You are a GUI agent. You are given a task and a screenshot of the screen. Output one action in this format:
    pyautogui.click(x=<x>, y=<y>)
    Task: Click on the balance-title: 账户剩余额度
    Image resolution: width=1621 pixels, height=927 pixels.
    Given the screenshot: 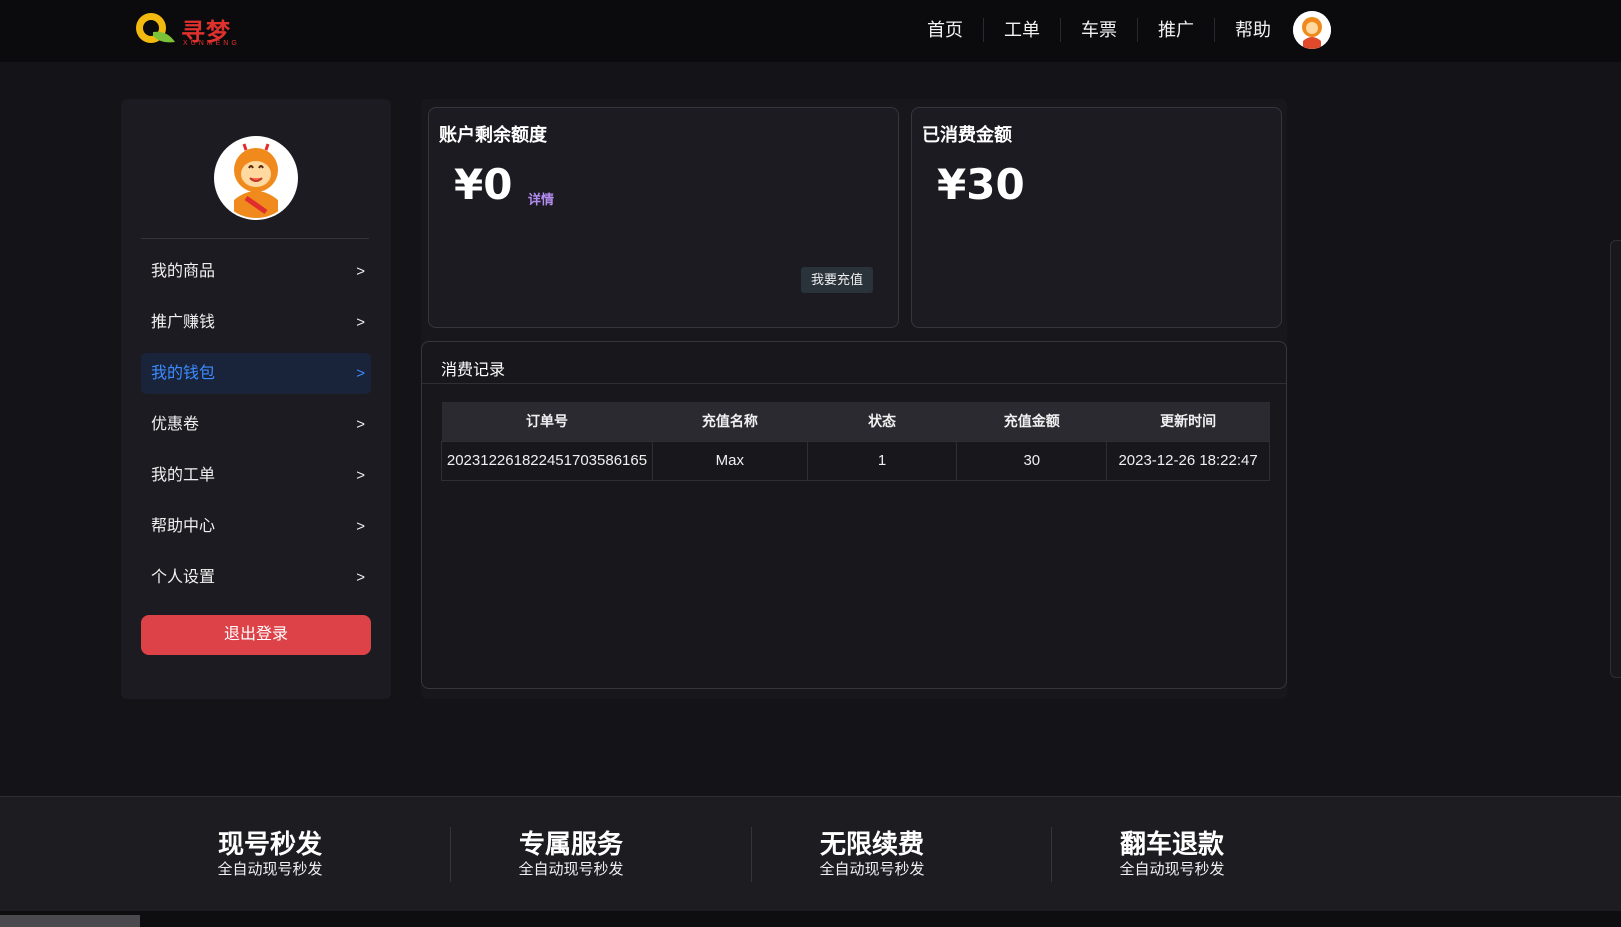 What is the action you would take?
    pyautogui.click(x=493, y=135)
    